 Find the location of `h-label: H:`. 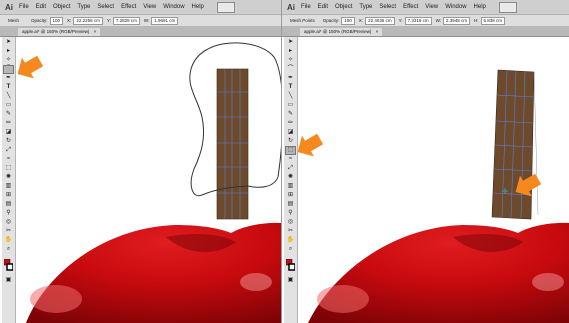

h-label: H: is located at coordinates (476, 20).